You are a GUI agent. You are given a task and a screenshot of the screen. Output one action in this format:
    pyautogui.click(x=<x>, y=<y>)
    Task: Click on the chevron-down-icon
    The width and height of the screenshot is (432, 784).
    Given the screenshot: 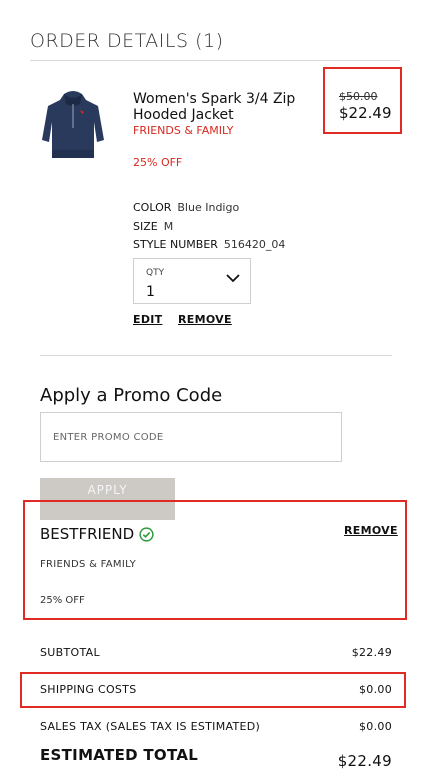 What is the action you would take?
    pyautogui.click(x=233, y=278)
    